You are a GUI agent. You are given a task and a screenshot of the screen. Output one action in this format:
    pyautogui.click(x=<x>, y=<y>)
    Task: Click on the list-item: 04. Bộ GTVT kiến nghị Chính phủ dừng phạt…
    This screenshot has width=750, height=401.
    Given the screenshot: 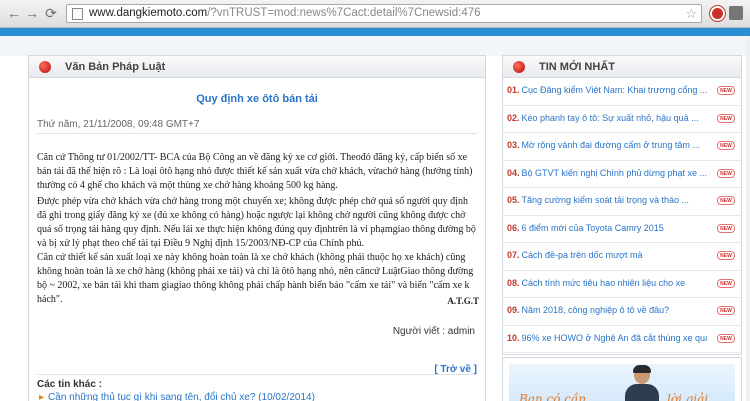 What is the action you would take?
    pyautogui.click(x=622, y=174)
    